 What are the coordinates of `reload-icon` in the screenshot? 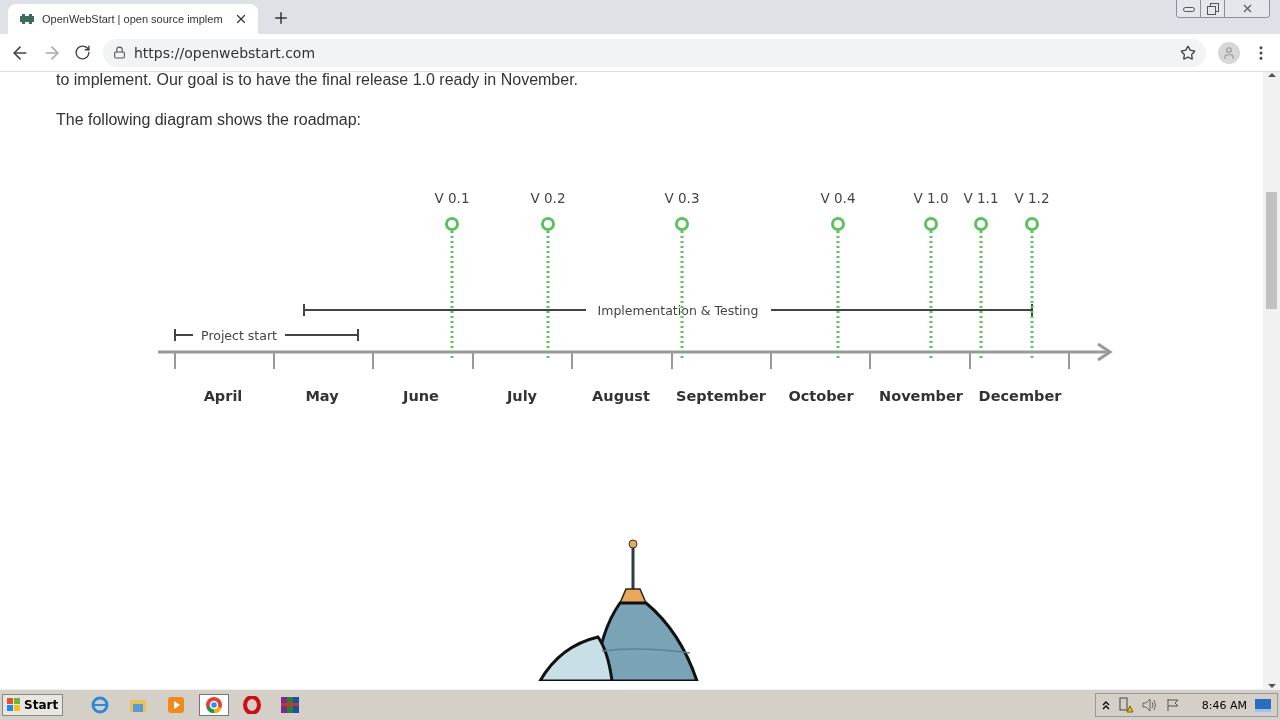 It's located at (82, 52).